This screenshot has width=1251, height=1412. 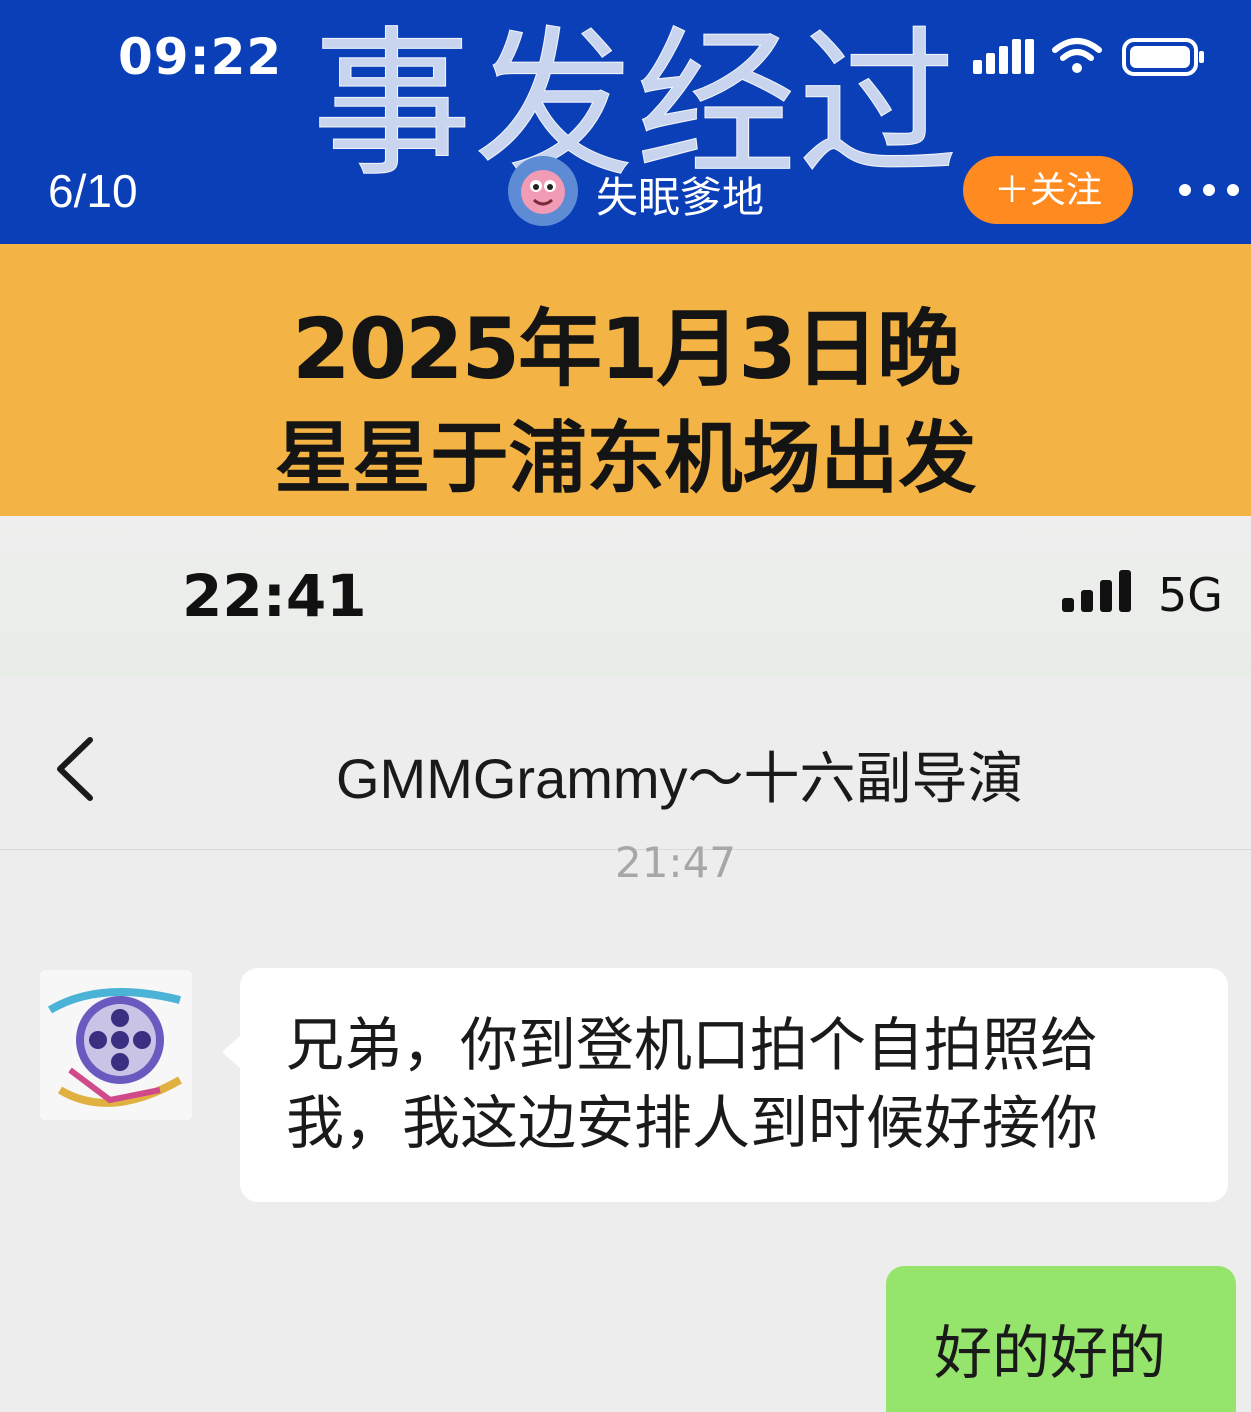 What do you see at coordinates (1096, 591) in the screenshot?
I see `chat-signal-icon` at bounding box center [1096, 591].